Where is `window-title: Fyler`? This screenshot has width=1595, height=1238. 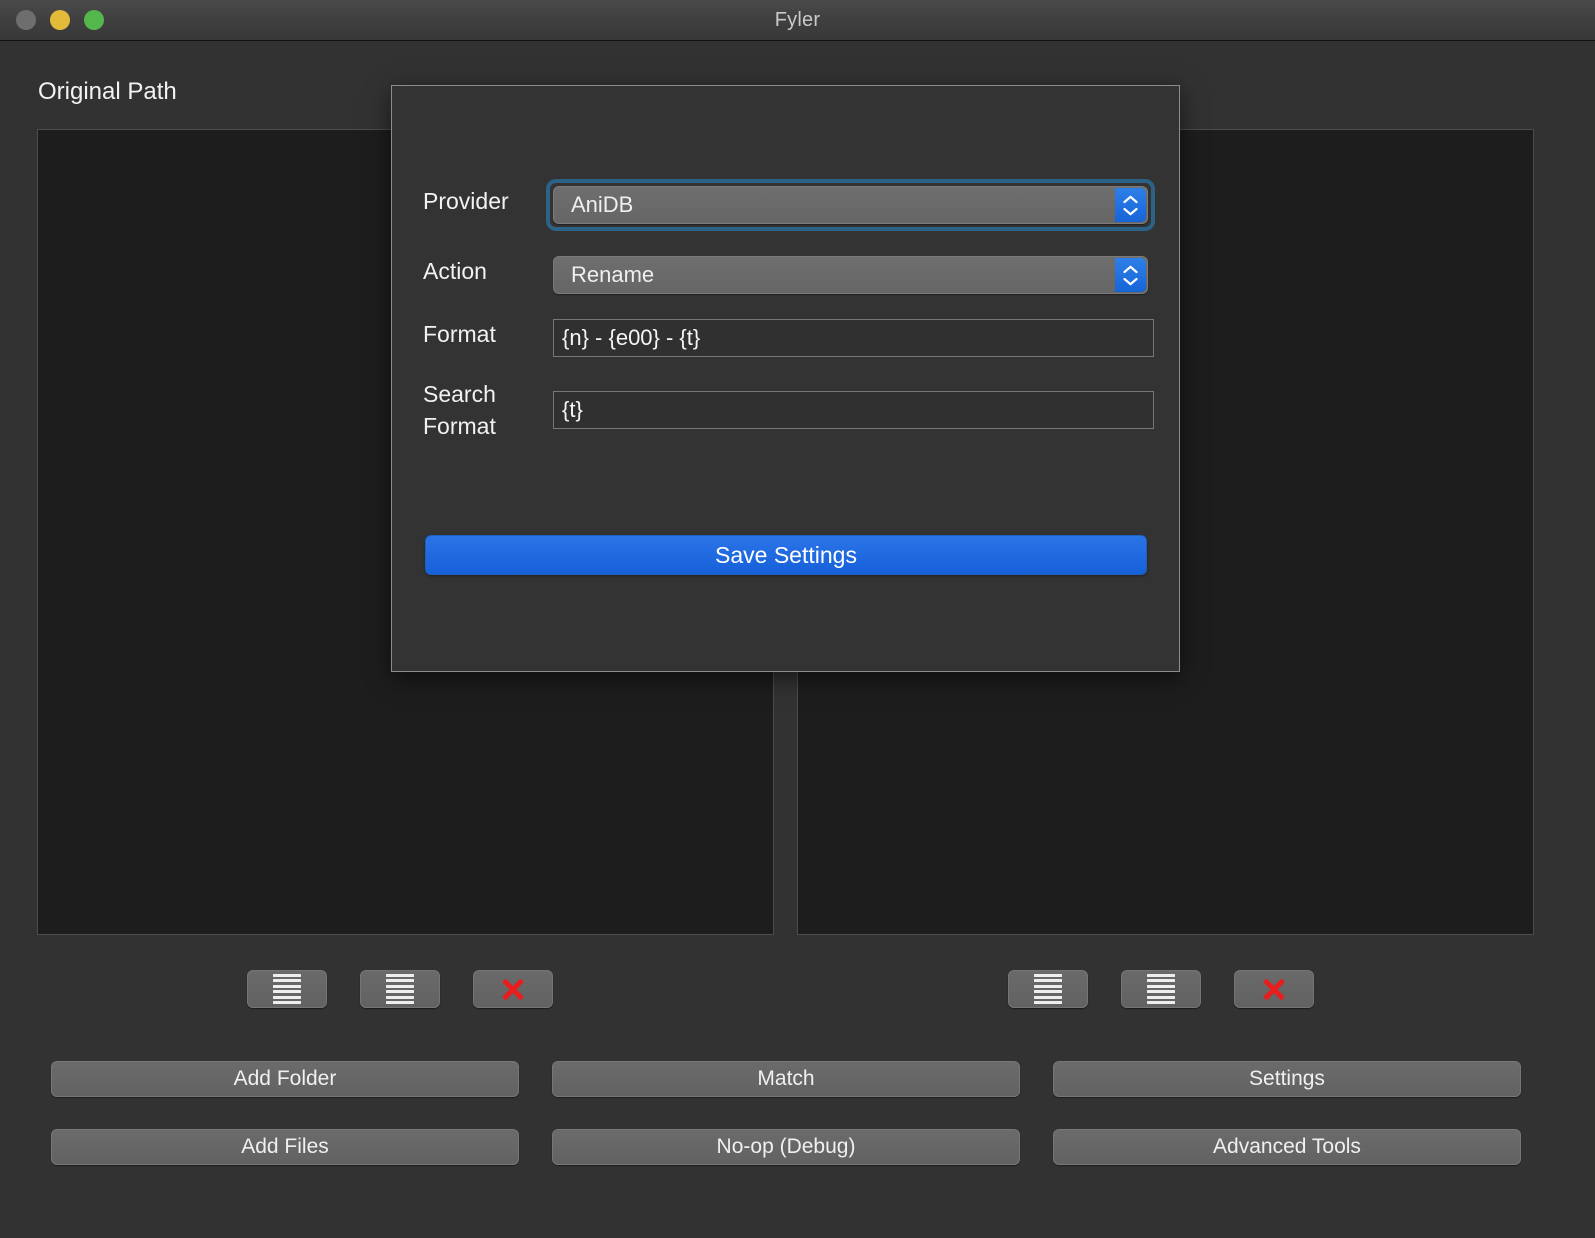 window-title: Fyler is located at coordinates (797, 19).